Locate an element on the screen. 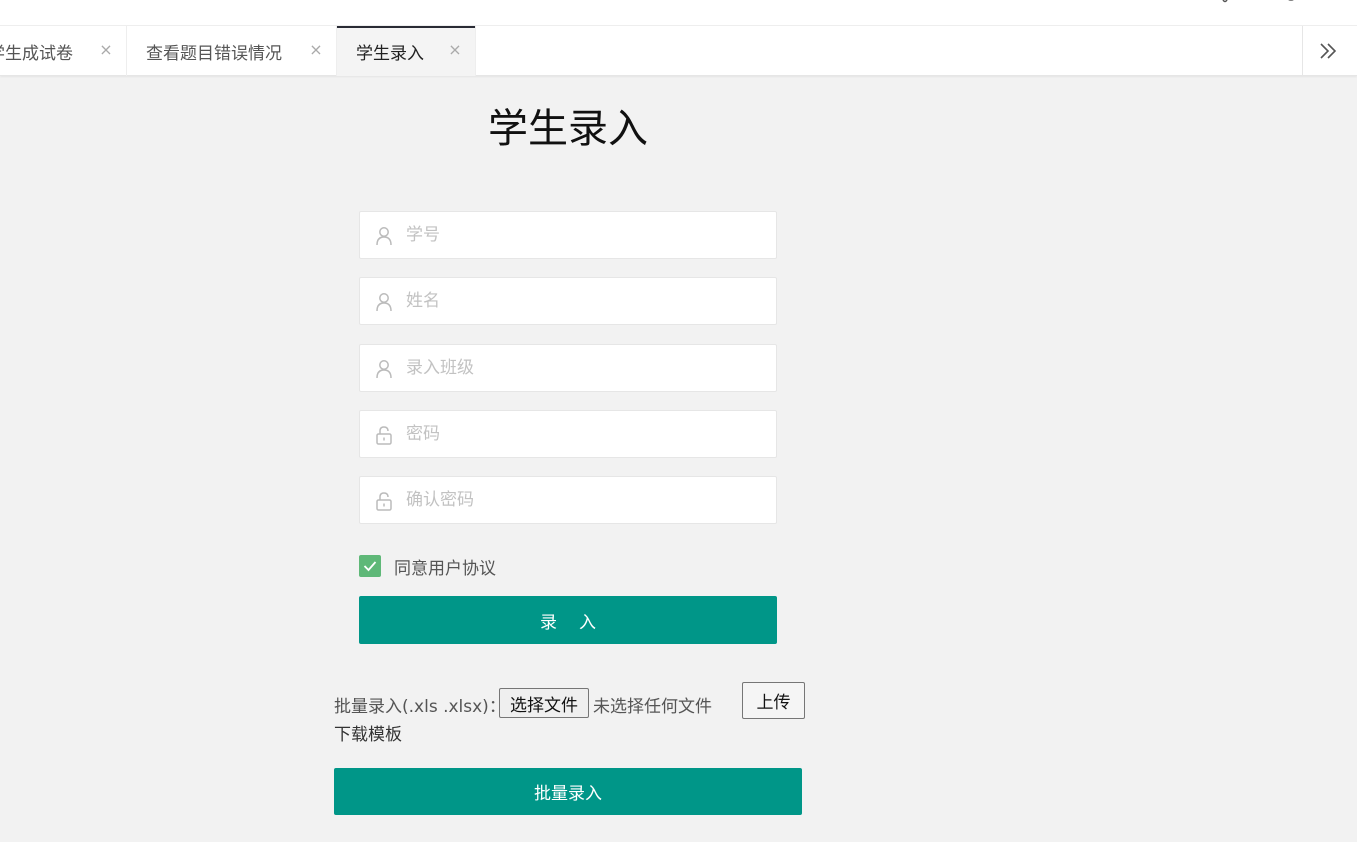 The height and width of the screenshot is (842, 1357). tab-scroll-right-button is located at coordinates (1327, 51).